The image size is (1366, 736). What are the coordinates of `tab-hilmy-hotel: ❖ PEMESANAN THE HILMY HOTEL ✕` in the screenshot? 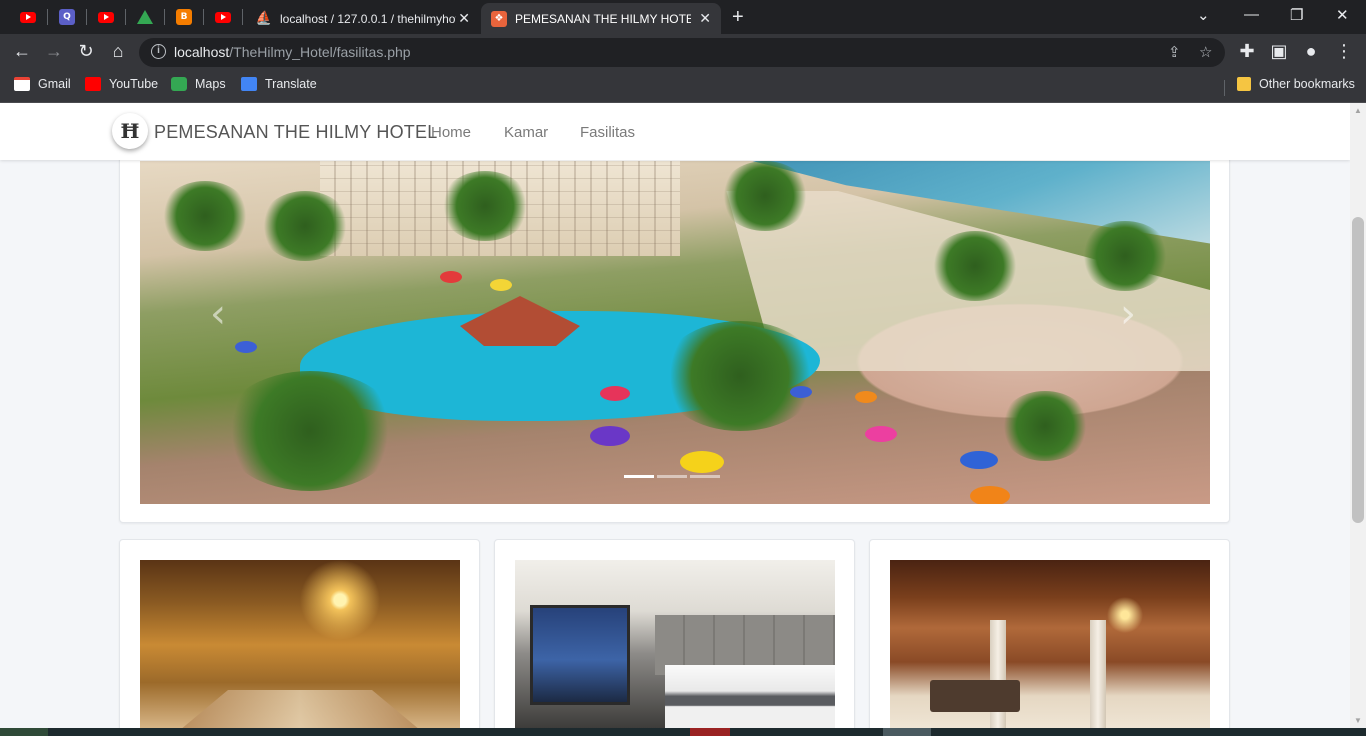 It's located at (601, 18).